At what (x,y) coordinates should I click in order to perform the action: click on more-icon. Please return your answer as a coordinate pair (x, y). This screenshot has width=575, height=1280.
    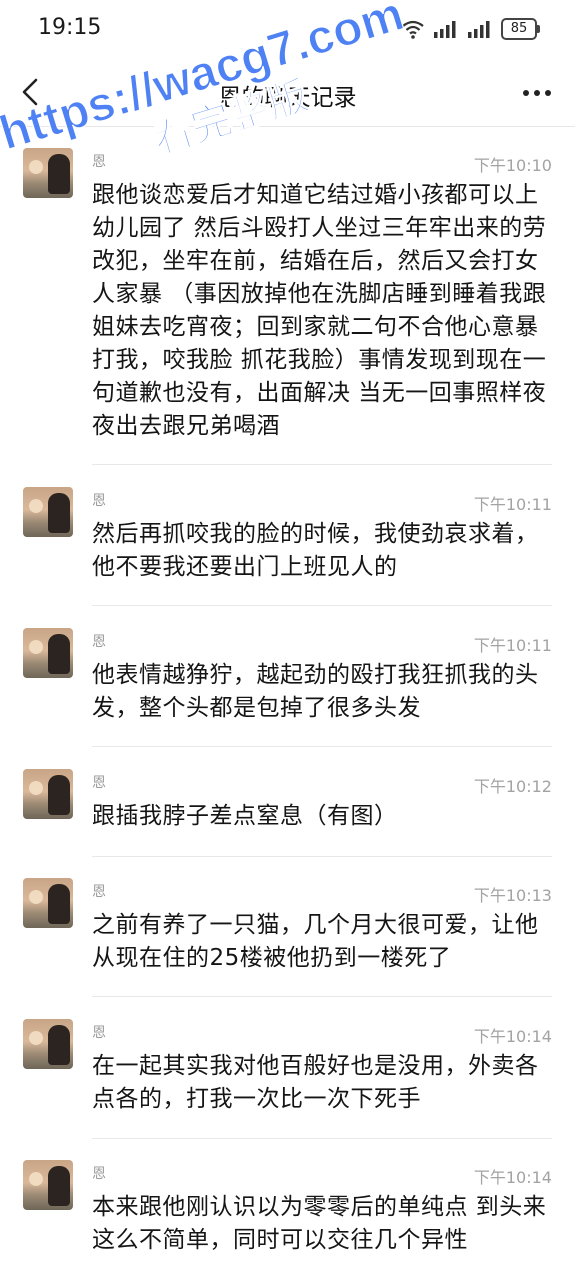
    Looking at the image, I should click on (537, 93).